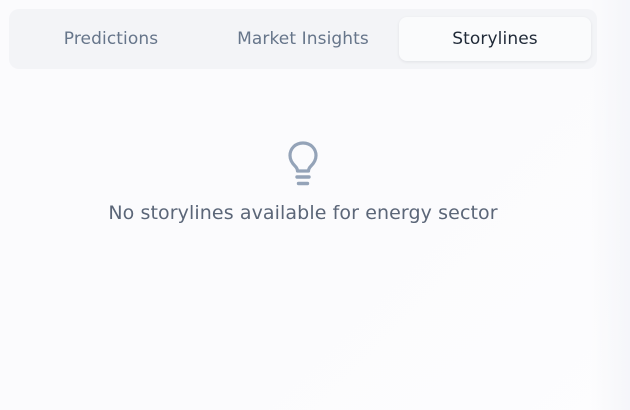  What do you see at coordinates (111, 39) in the screenshot?
I see `tab-predictions: Predictions` at bounding box center [111, 39].